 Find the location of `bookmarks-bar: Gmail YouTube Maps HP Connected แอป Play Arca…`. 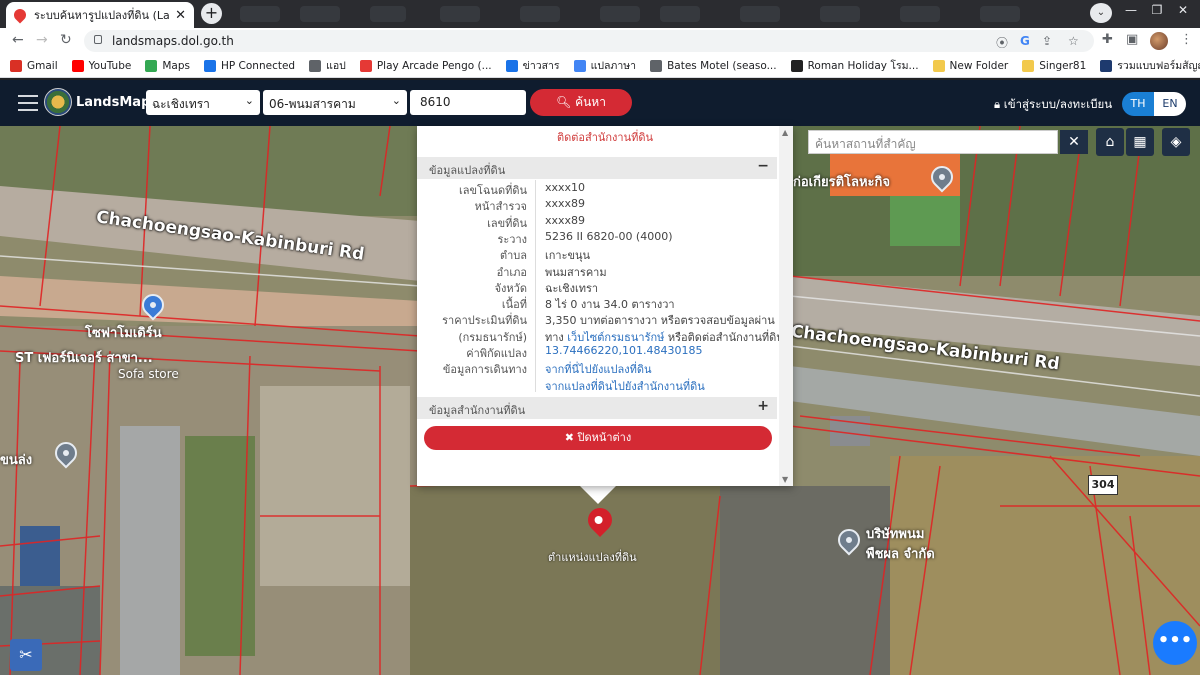

bookmarks-bar: Gmail YouTube Maps HP Connected แอป Play Arca… is located at coordinates (600, 66).